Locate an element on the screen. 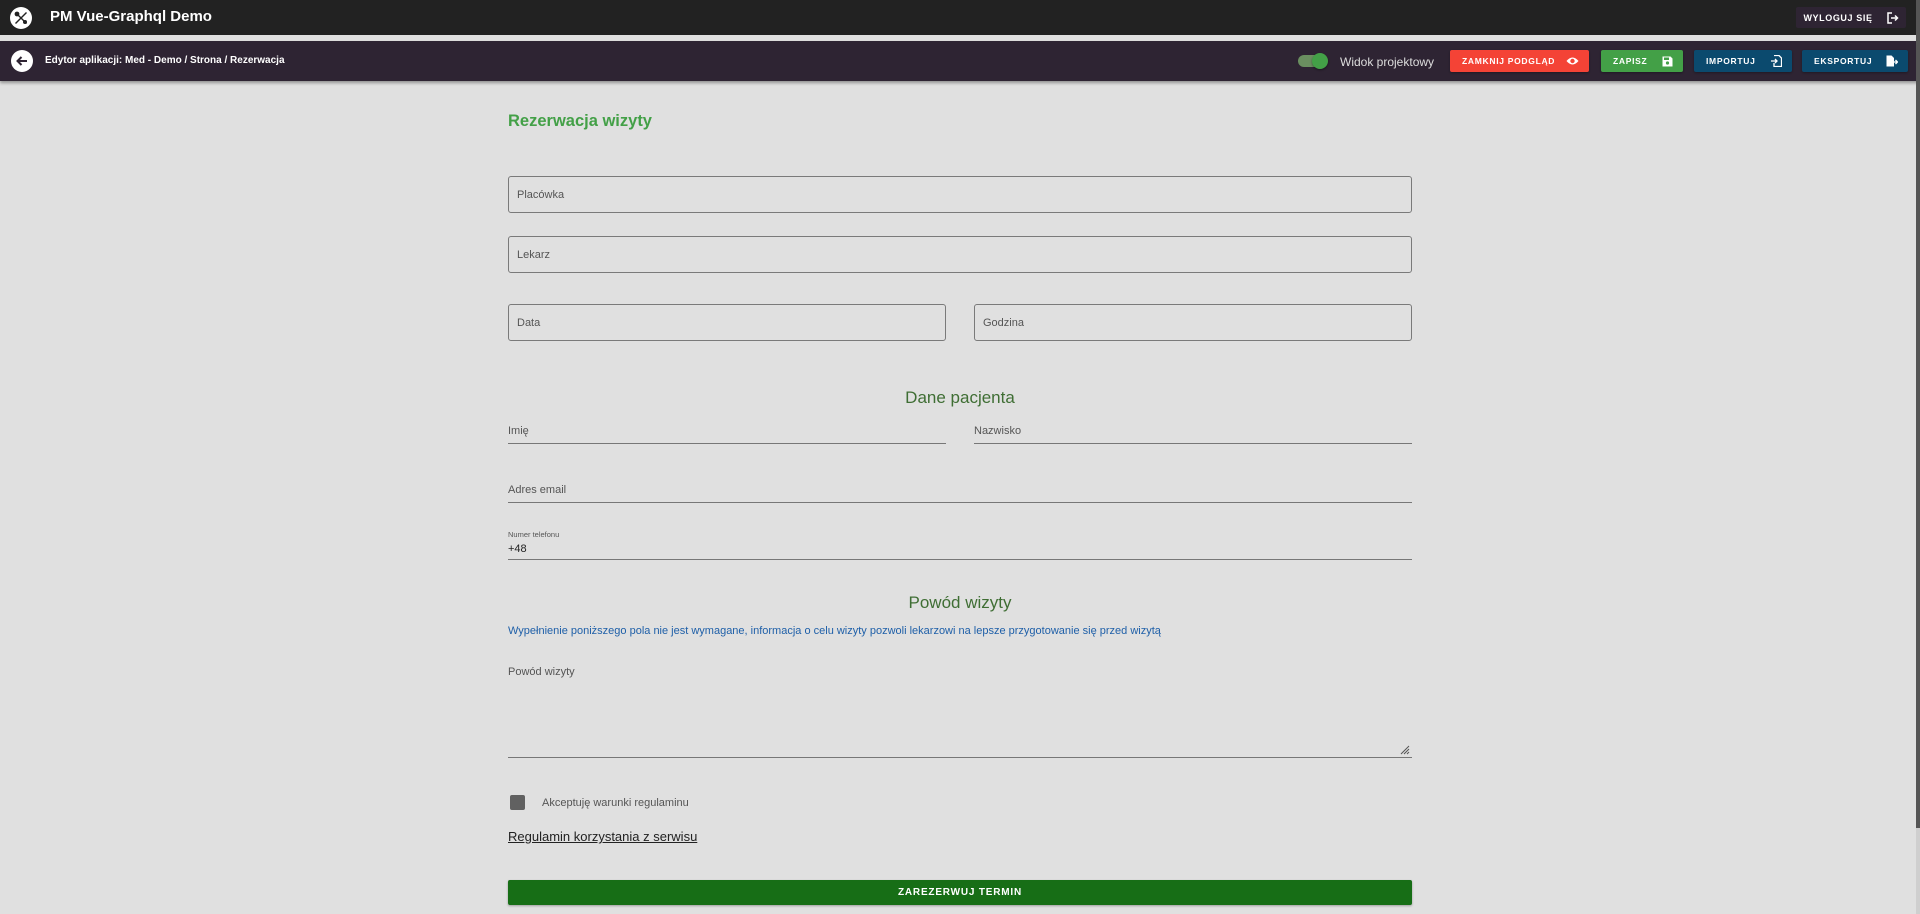 This screenshot has width=1920, height=914. phone-input: +48 is located at coordinates (960, 550).